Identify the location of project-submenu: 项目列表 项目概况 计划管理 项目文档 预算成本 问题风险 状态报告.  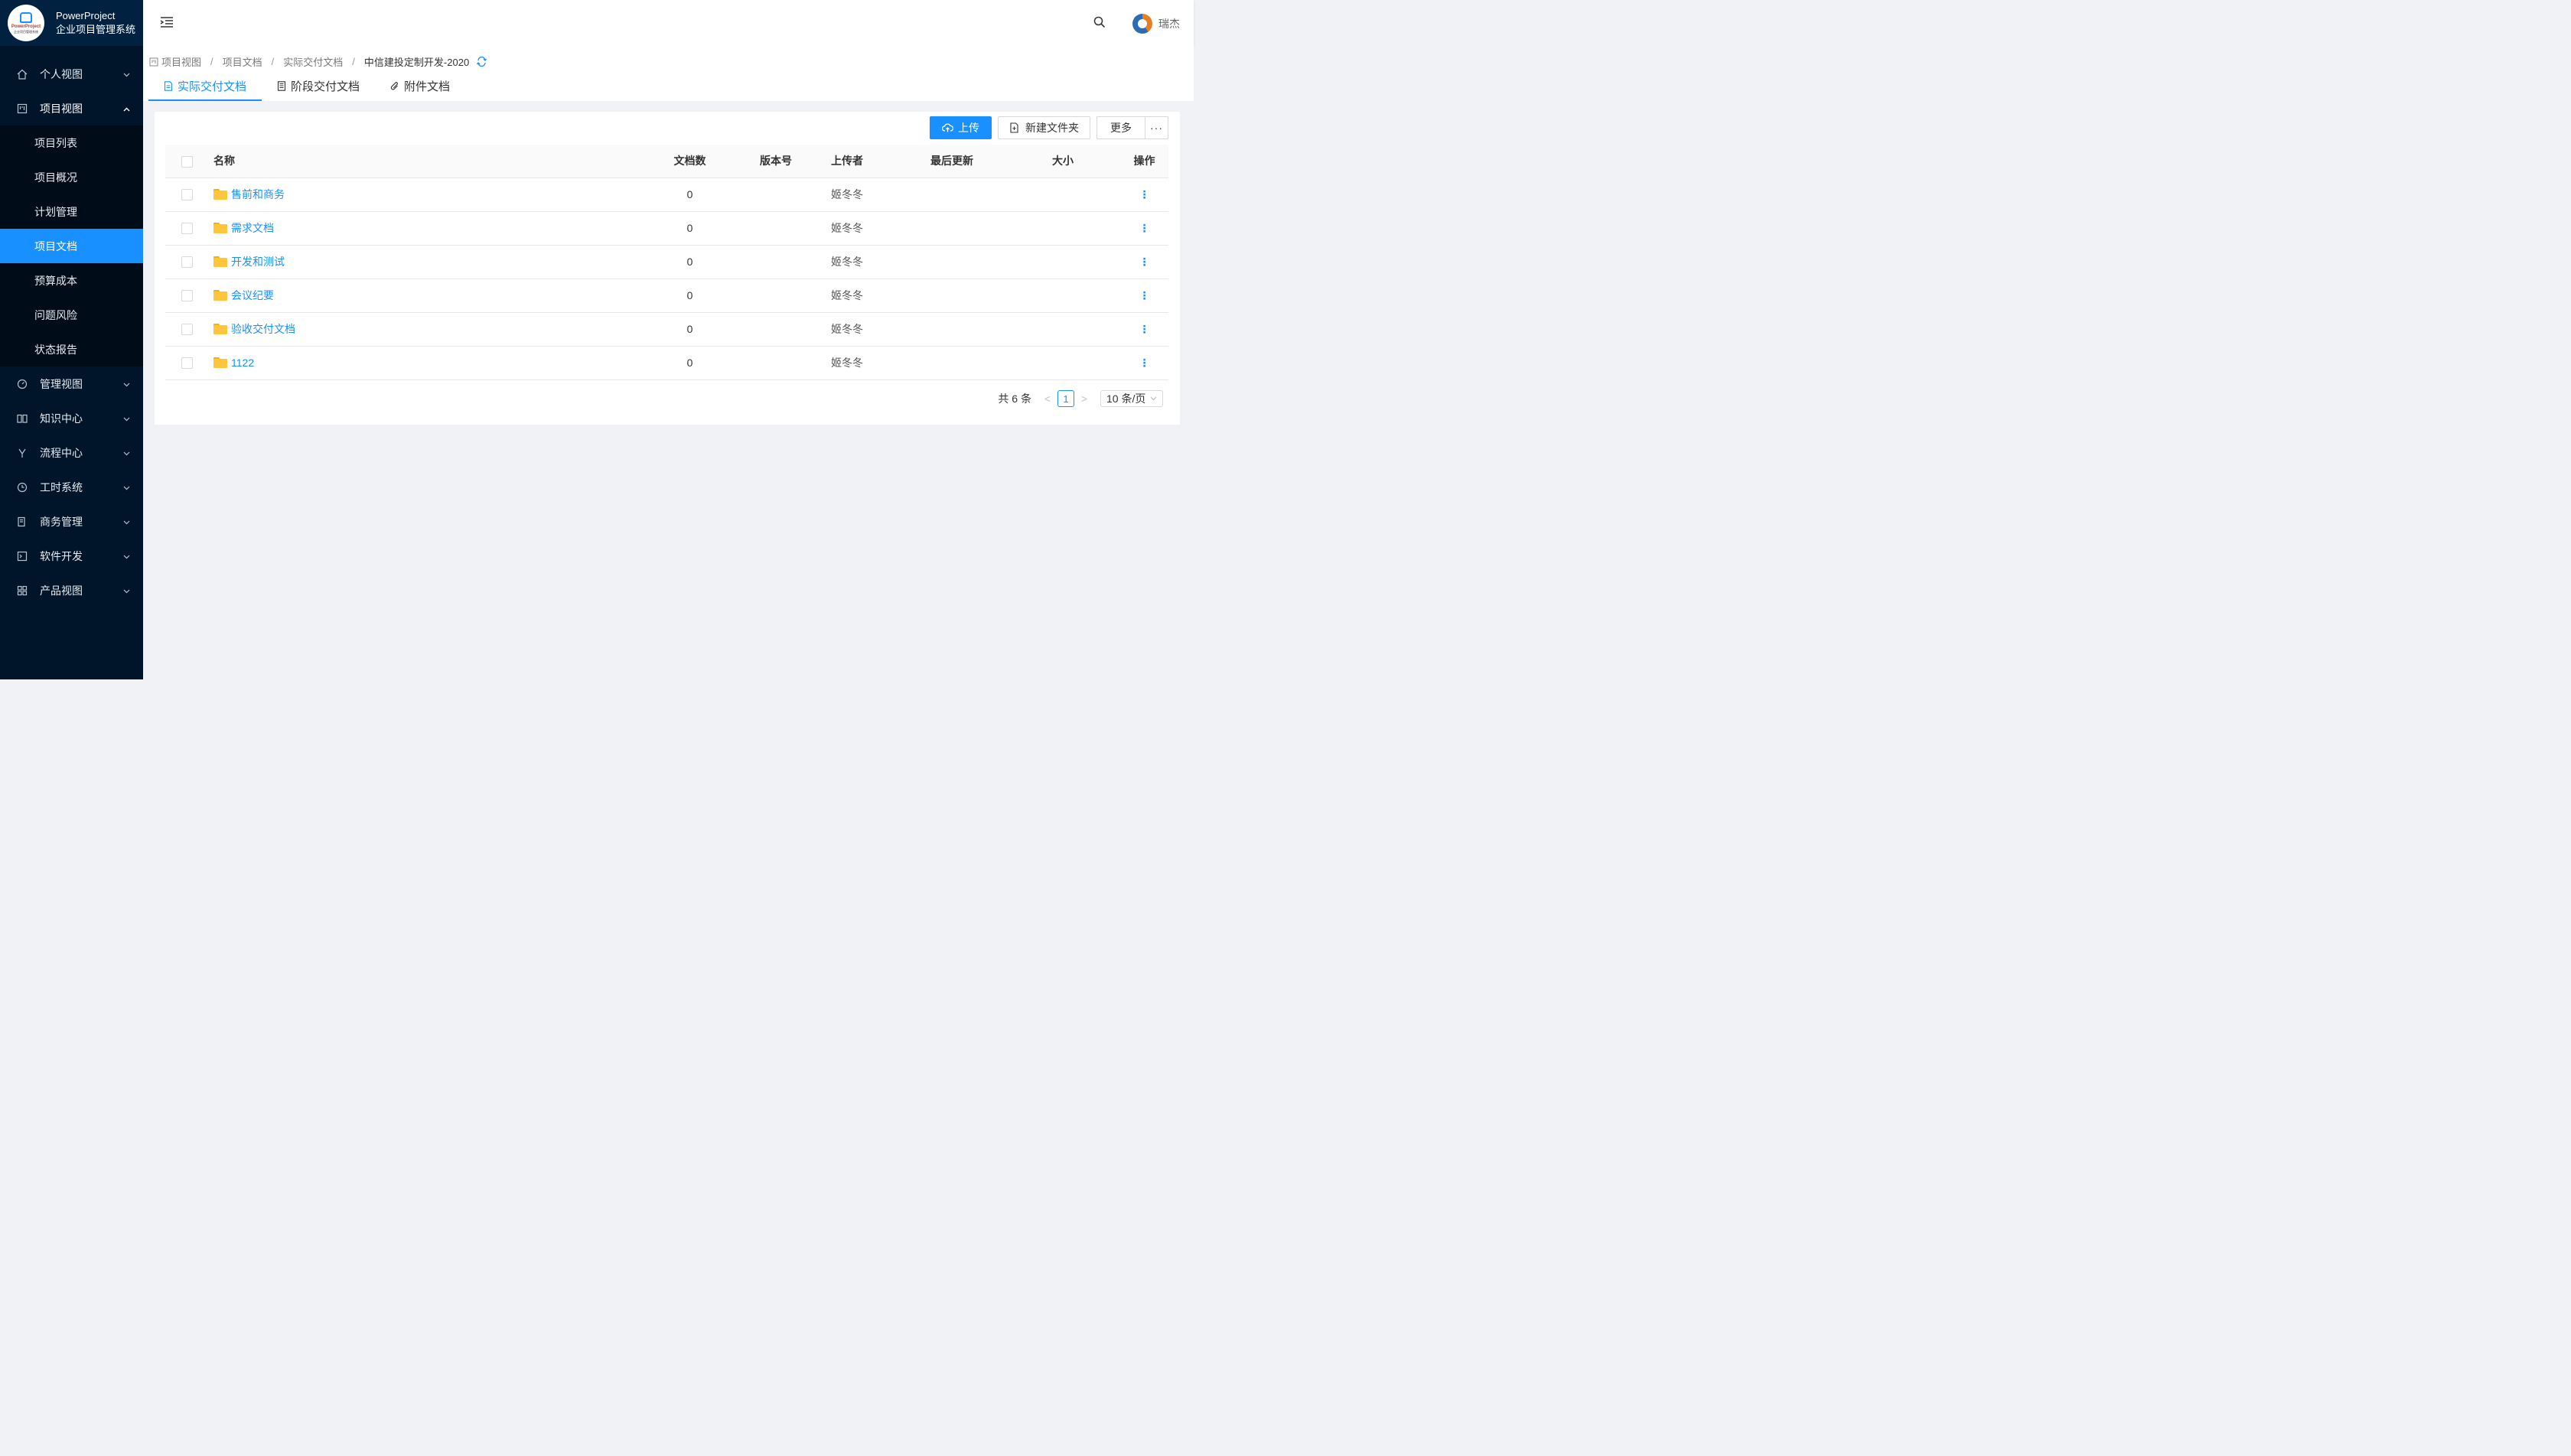
(71, 245).